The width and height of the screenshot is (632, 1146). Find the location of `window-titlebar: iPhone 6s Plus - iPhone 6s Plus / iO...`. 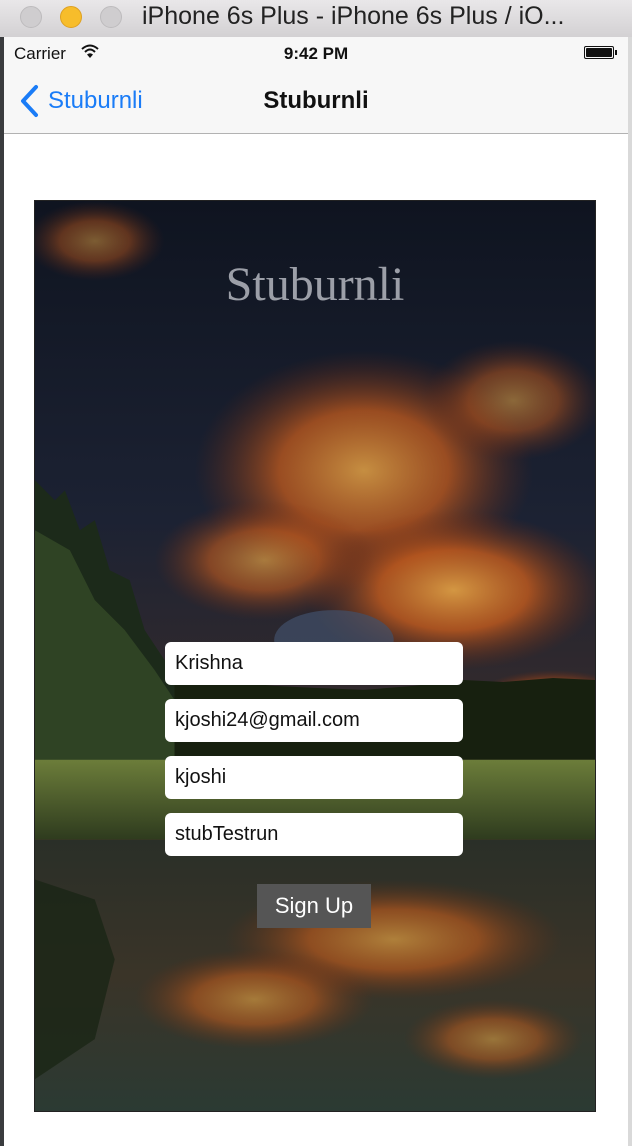

window-titlebar: iPhone 6s Plus - iPhone 6s Plus / iO... is located at coordinates (316, 19).